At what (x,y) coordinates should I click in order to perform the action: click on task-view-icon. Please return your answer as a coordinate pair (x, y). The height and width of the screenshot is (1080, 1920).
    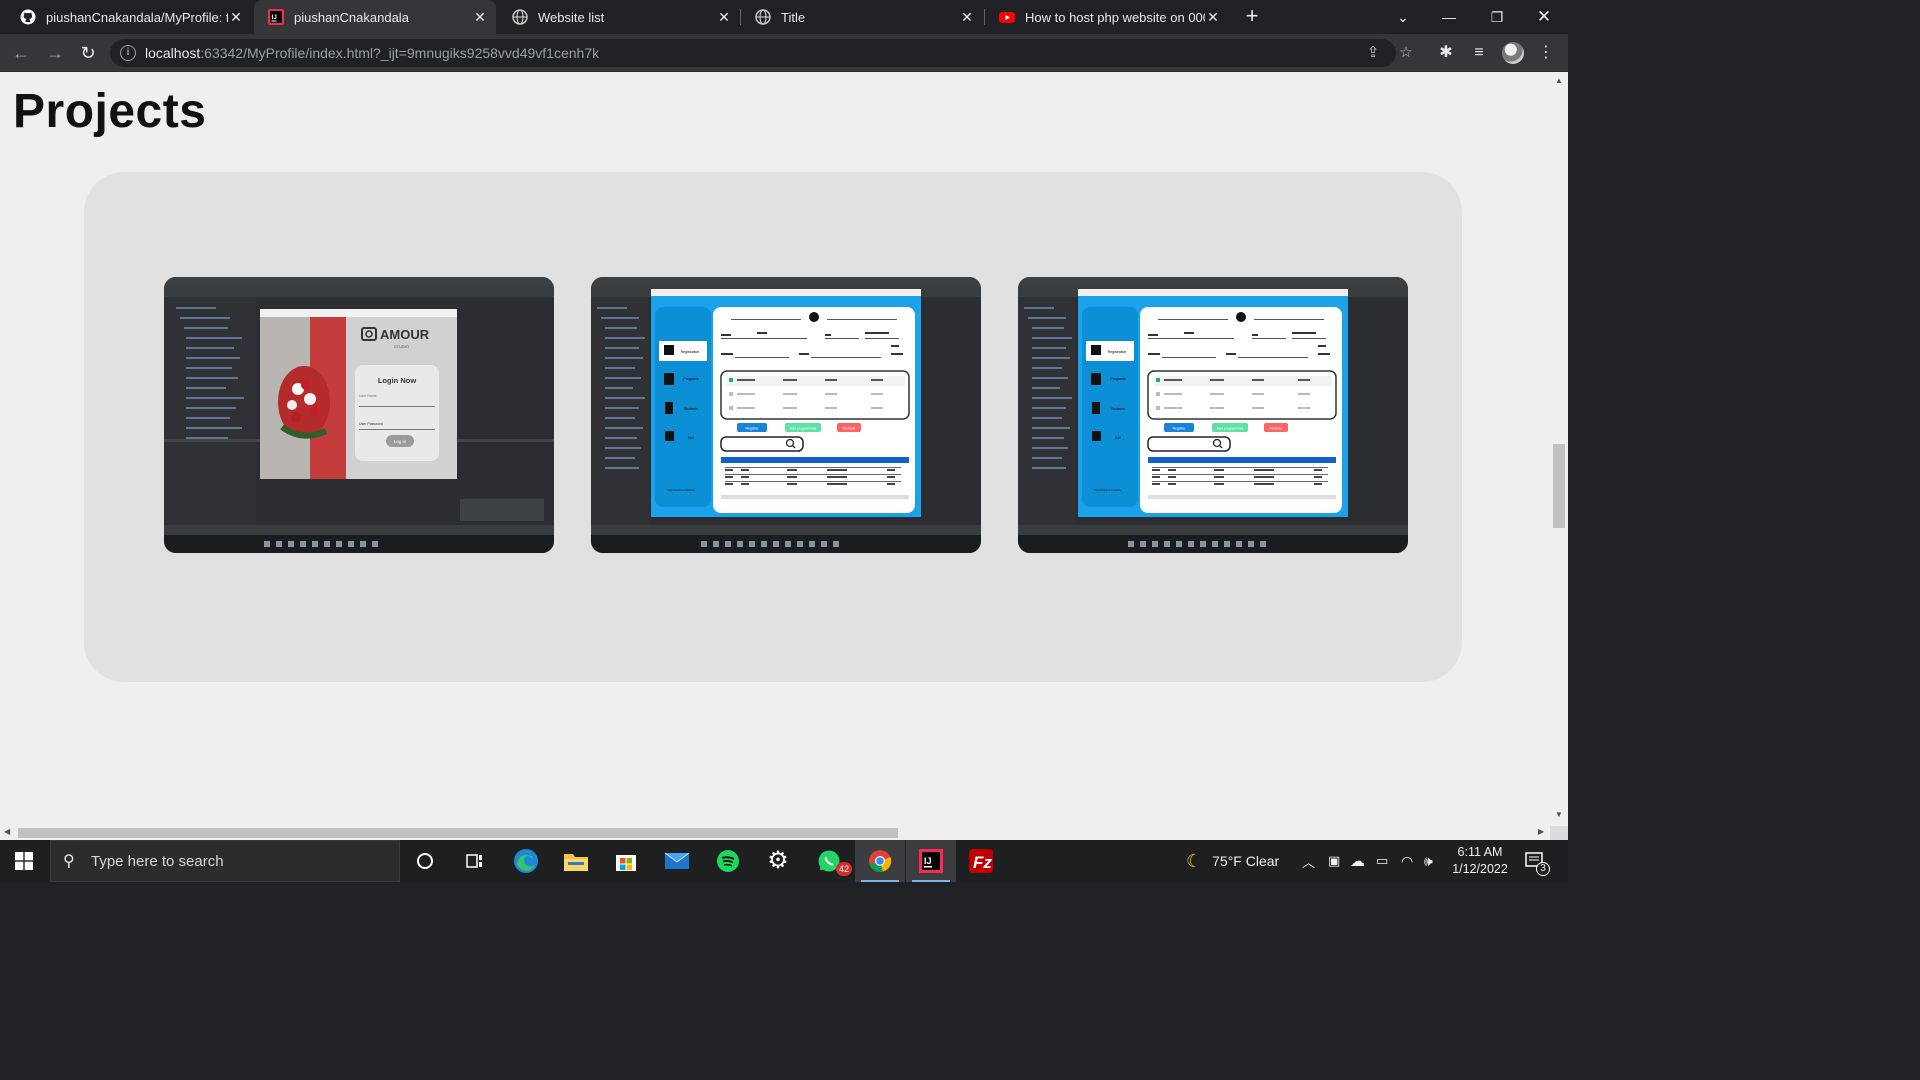
    Looking at the image, I should click on (474, 861).